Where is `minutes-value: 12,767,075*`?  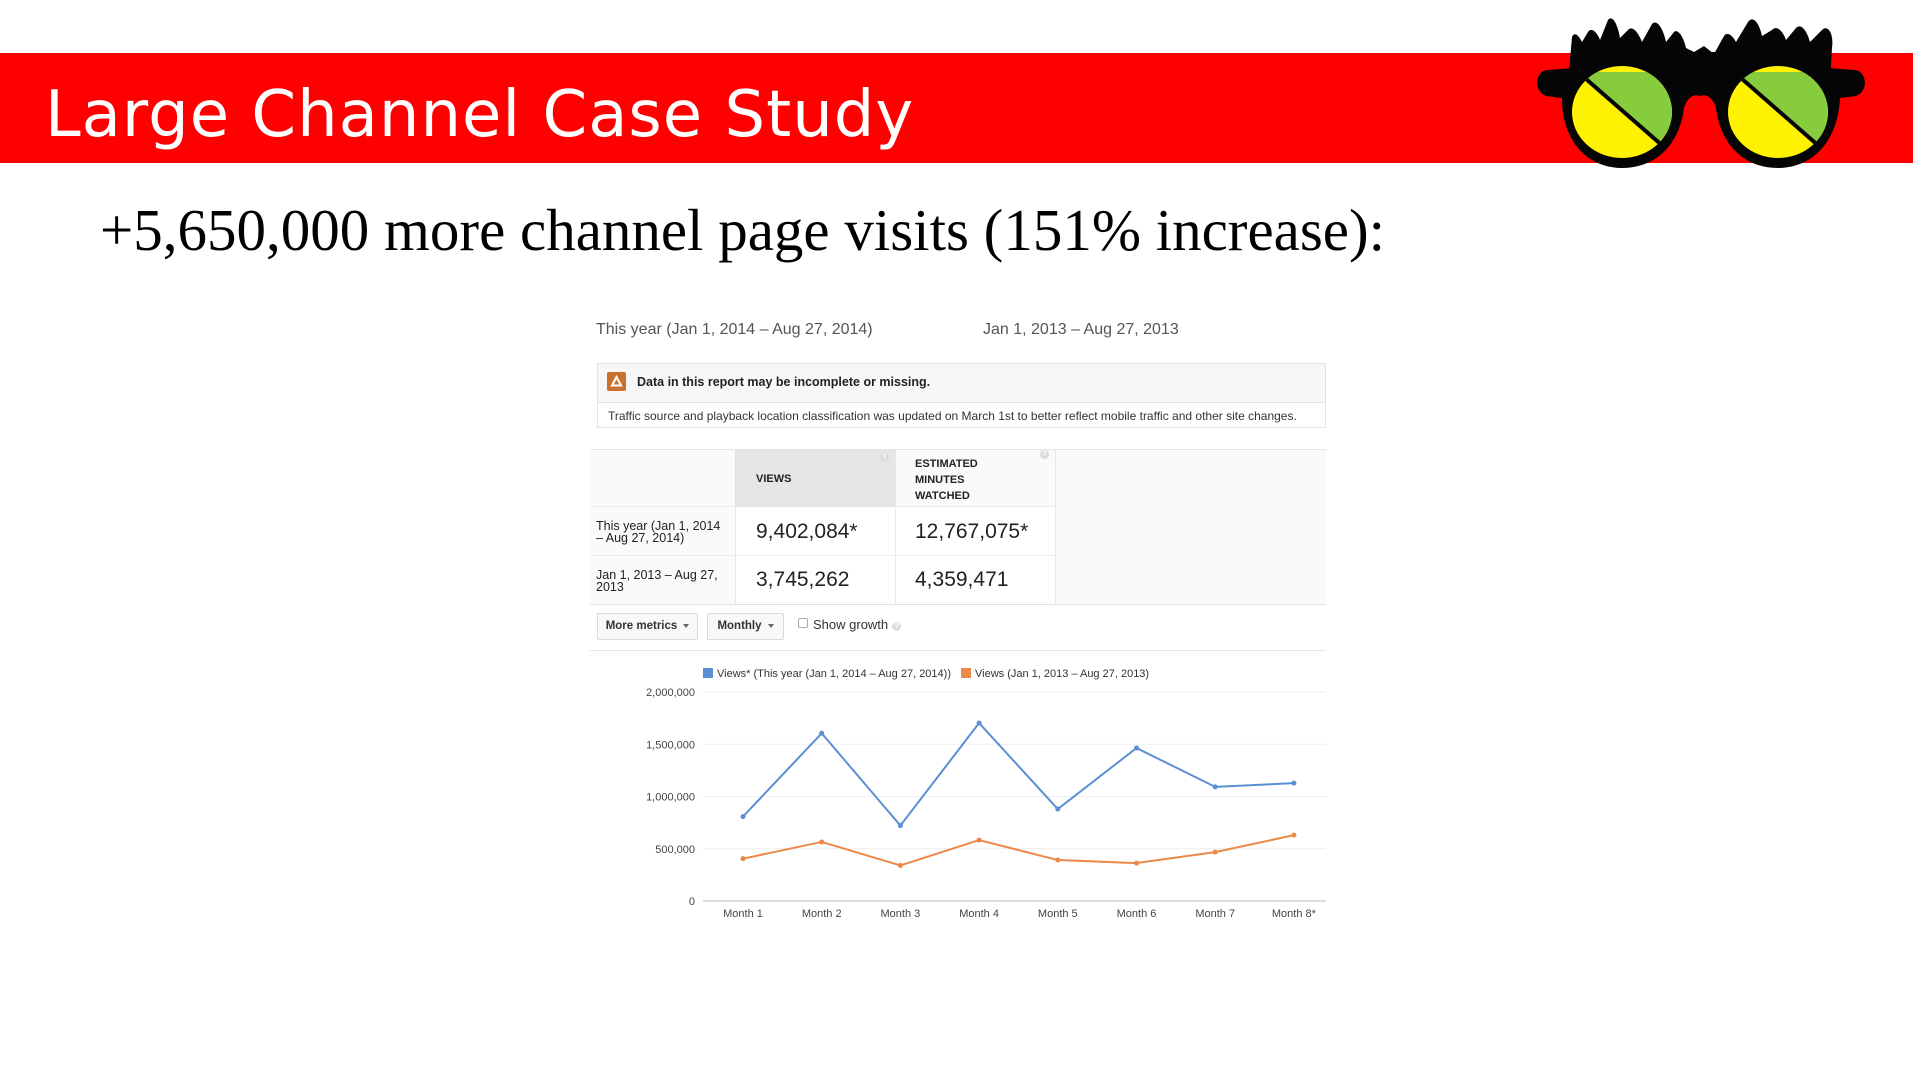
minutes-value: 12,767,075* is located at coordinates (972, 531).